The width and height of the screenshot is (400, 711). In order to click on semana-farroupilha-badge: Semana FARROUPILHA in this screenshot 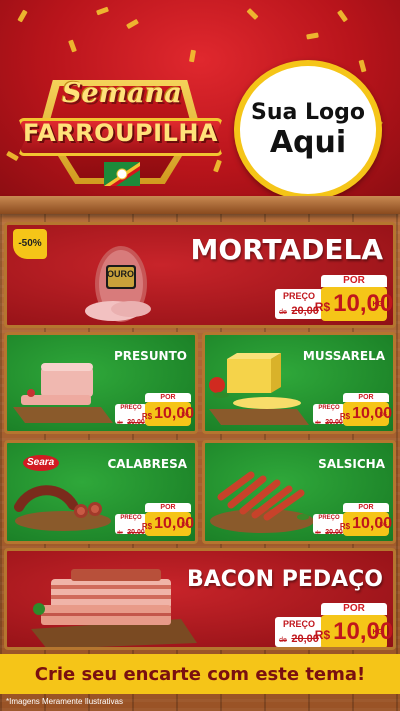, I will do `click(120, 131)`.